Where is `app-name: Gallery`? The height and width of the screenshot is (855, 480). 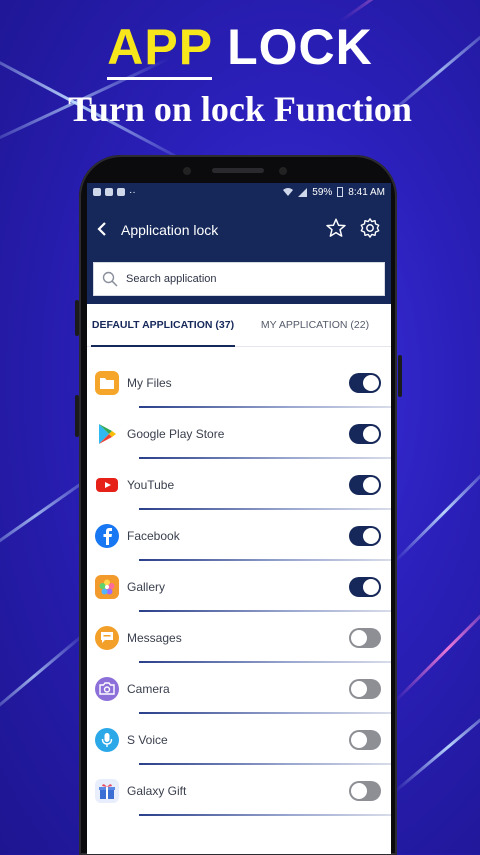 app-name: Gallery is located at coordinates (146, 586).